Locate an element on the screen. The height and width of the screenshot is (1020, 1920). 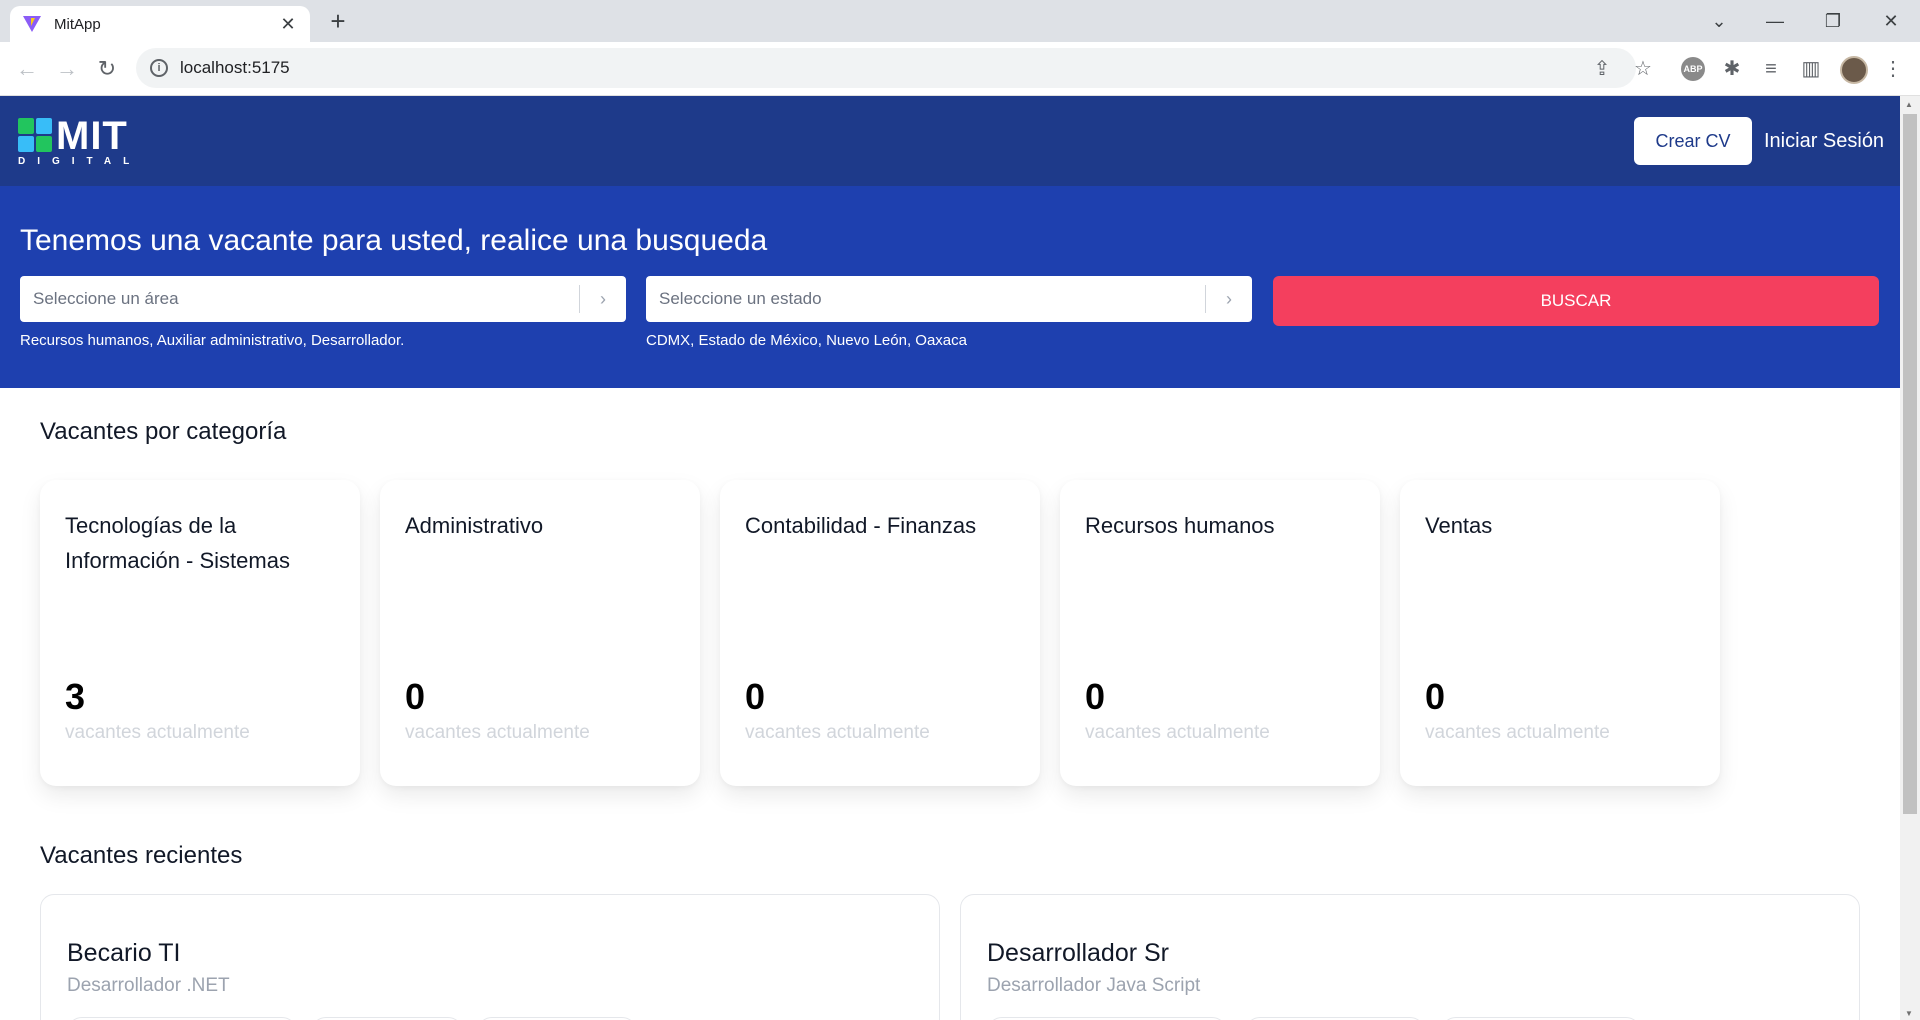
job-subtitle: Desarrollador .NET is located at coordinates (148, 985).